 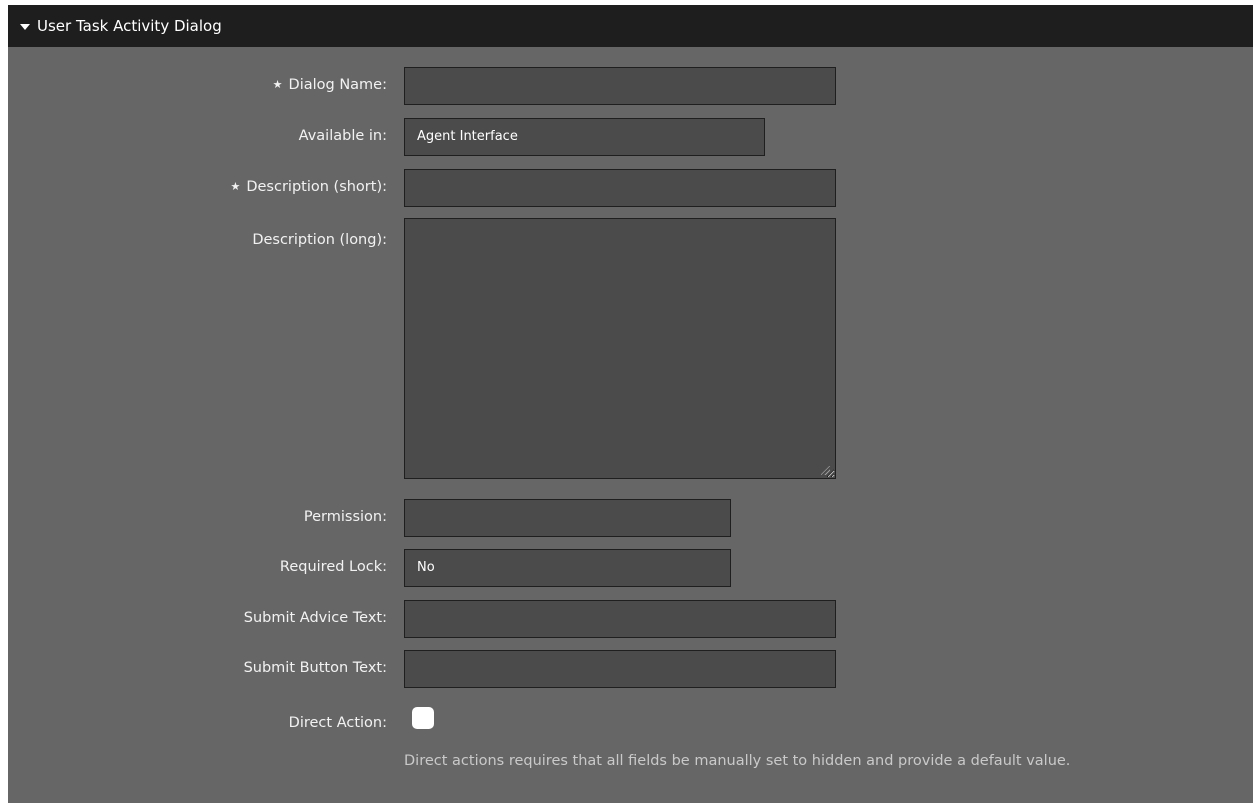 I want to click on submit-button-text-label: Submit Button Text:, so click(x=315, y=668).